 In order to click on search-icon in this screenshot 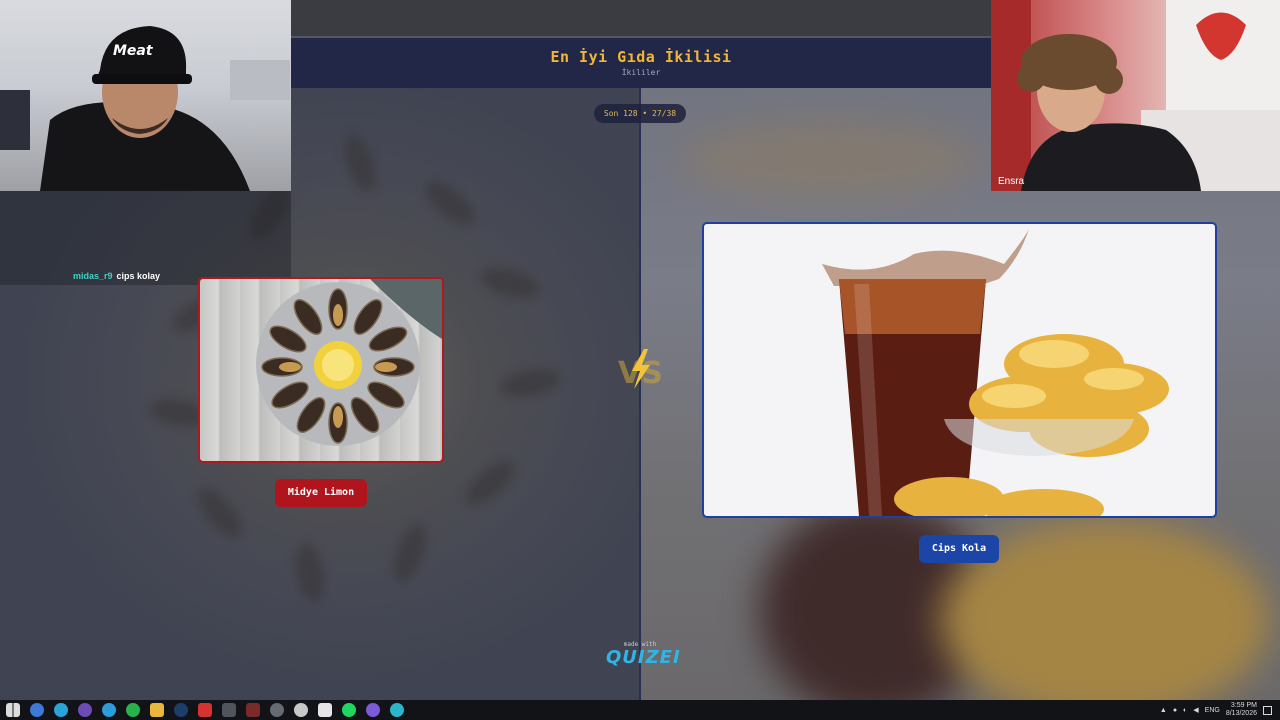, I will do `click(37, 710)`.